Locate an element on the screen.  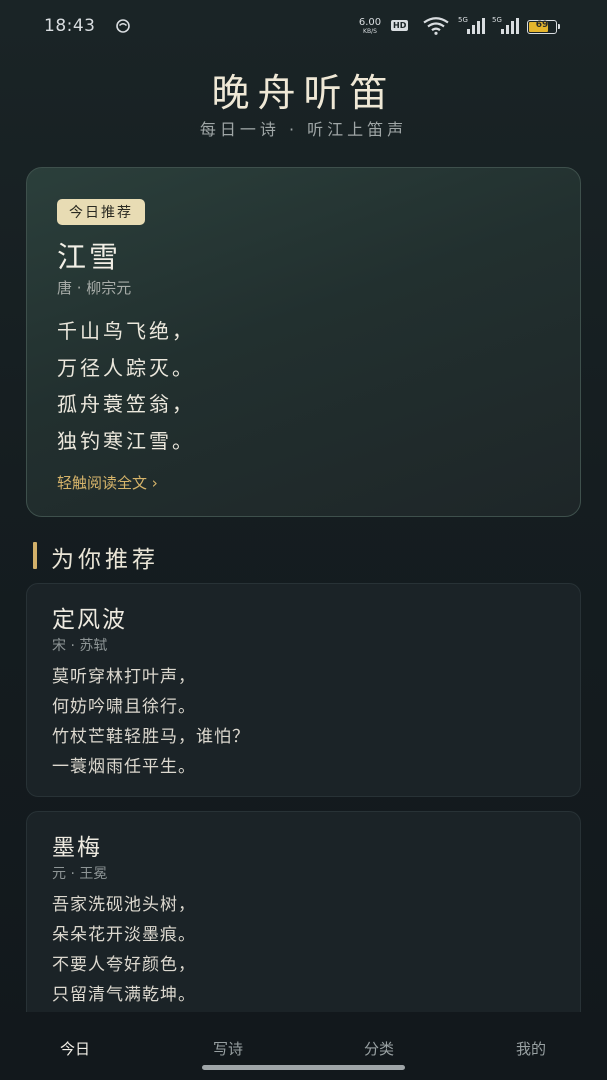
status-time: 18:43 is located at coordinates (70, 26).